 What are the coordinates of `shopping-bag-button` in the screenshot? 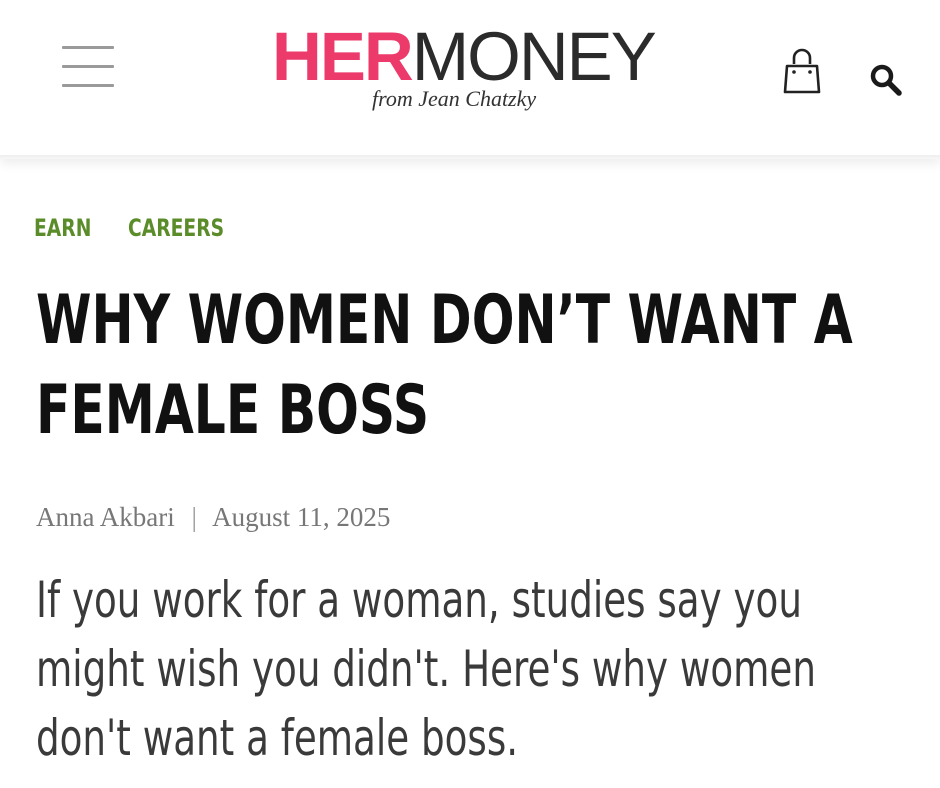 It's located at (802, 71).